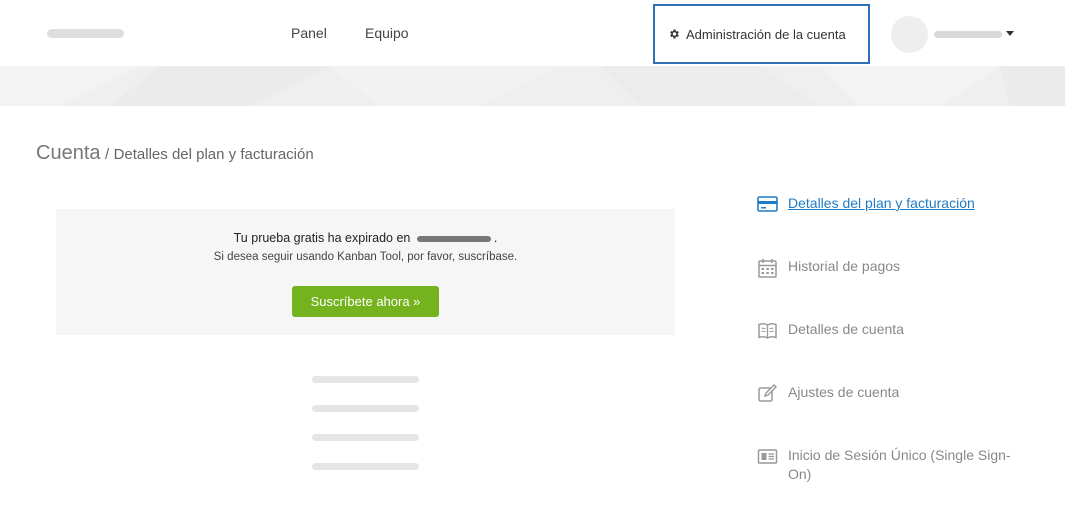 This screenshot has height=526, width=1065. I want to click on nav-link-equipo: Equipo, so click(387, 33).